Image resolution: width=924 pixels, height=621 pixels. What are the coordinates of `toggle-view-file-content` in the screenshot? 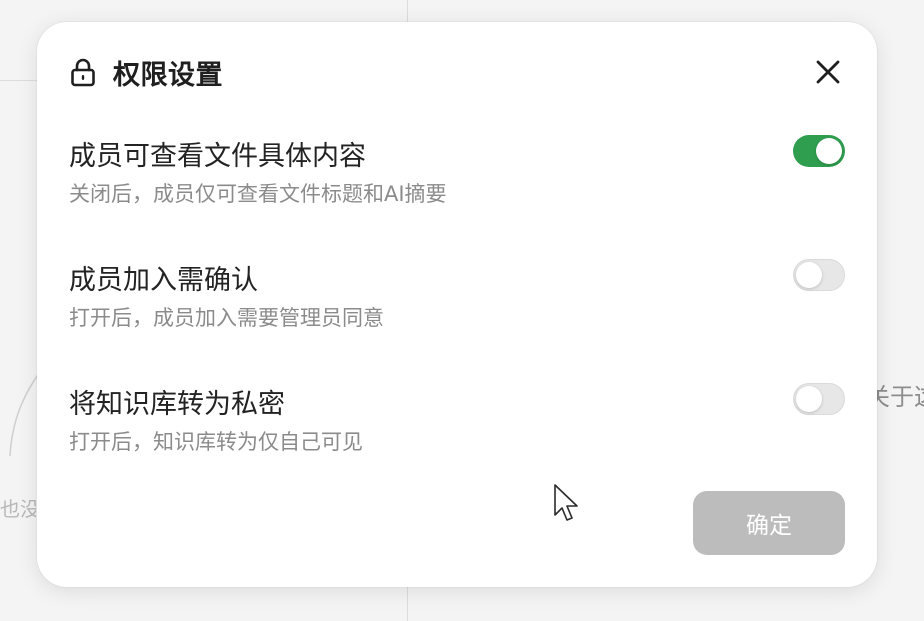 It's located at (819, 151).